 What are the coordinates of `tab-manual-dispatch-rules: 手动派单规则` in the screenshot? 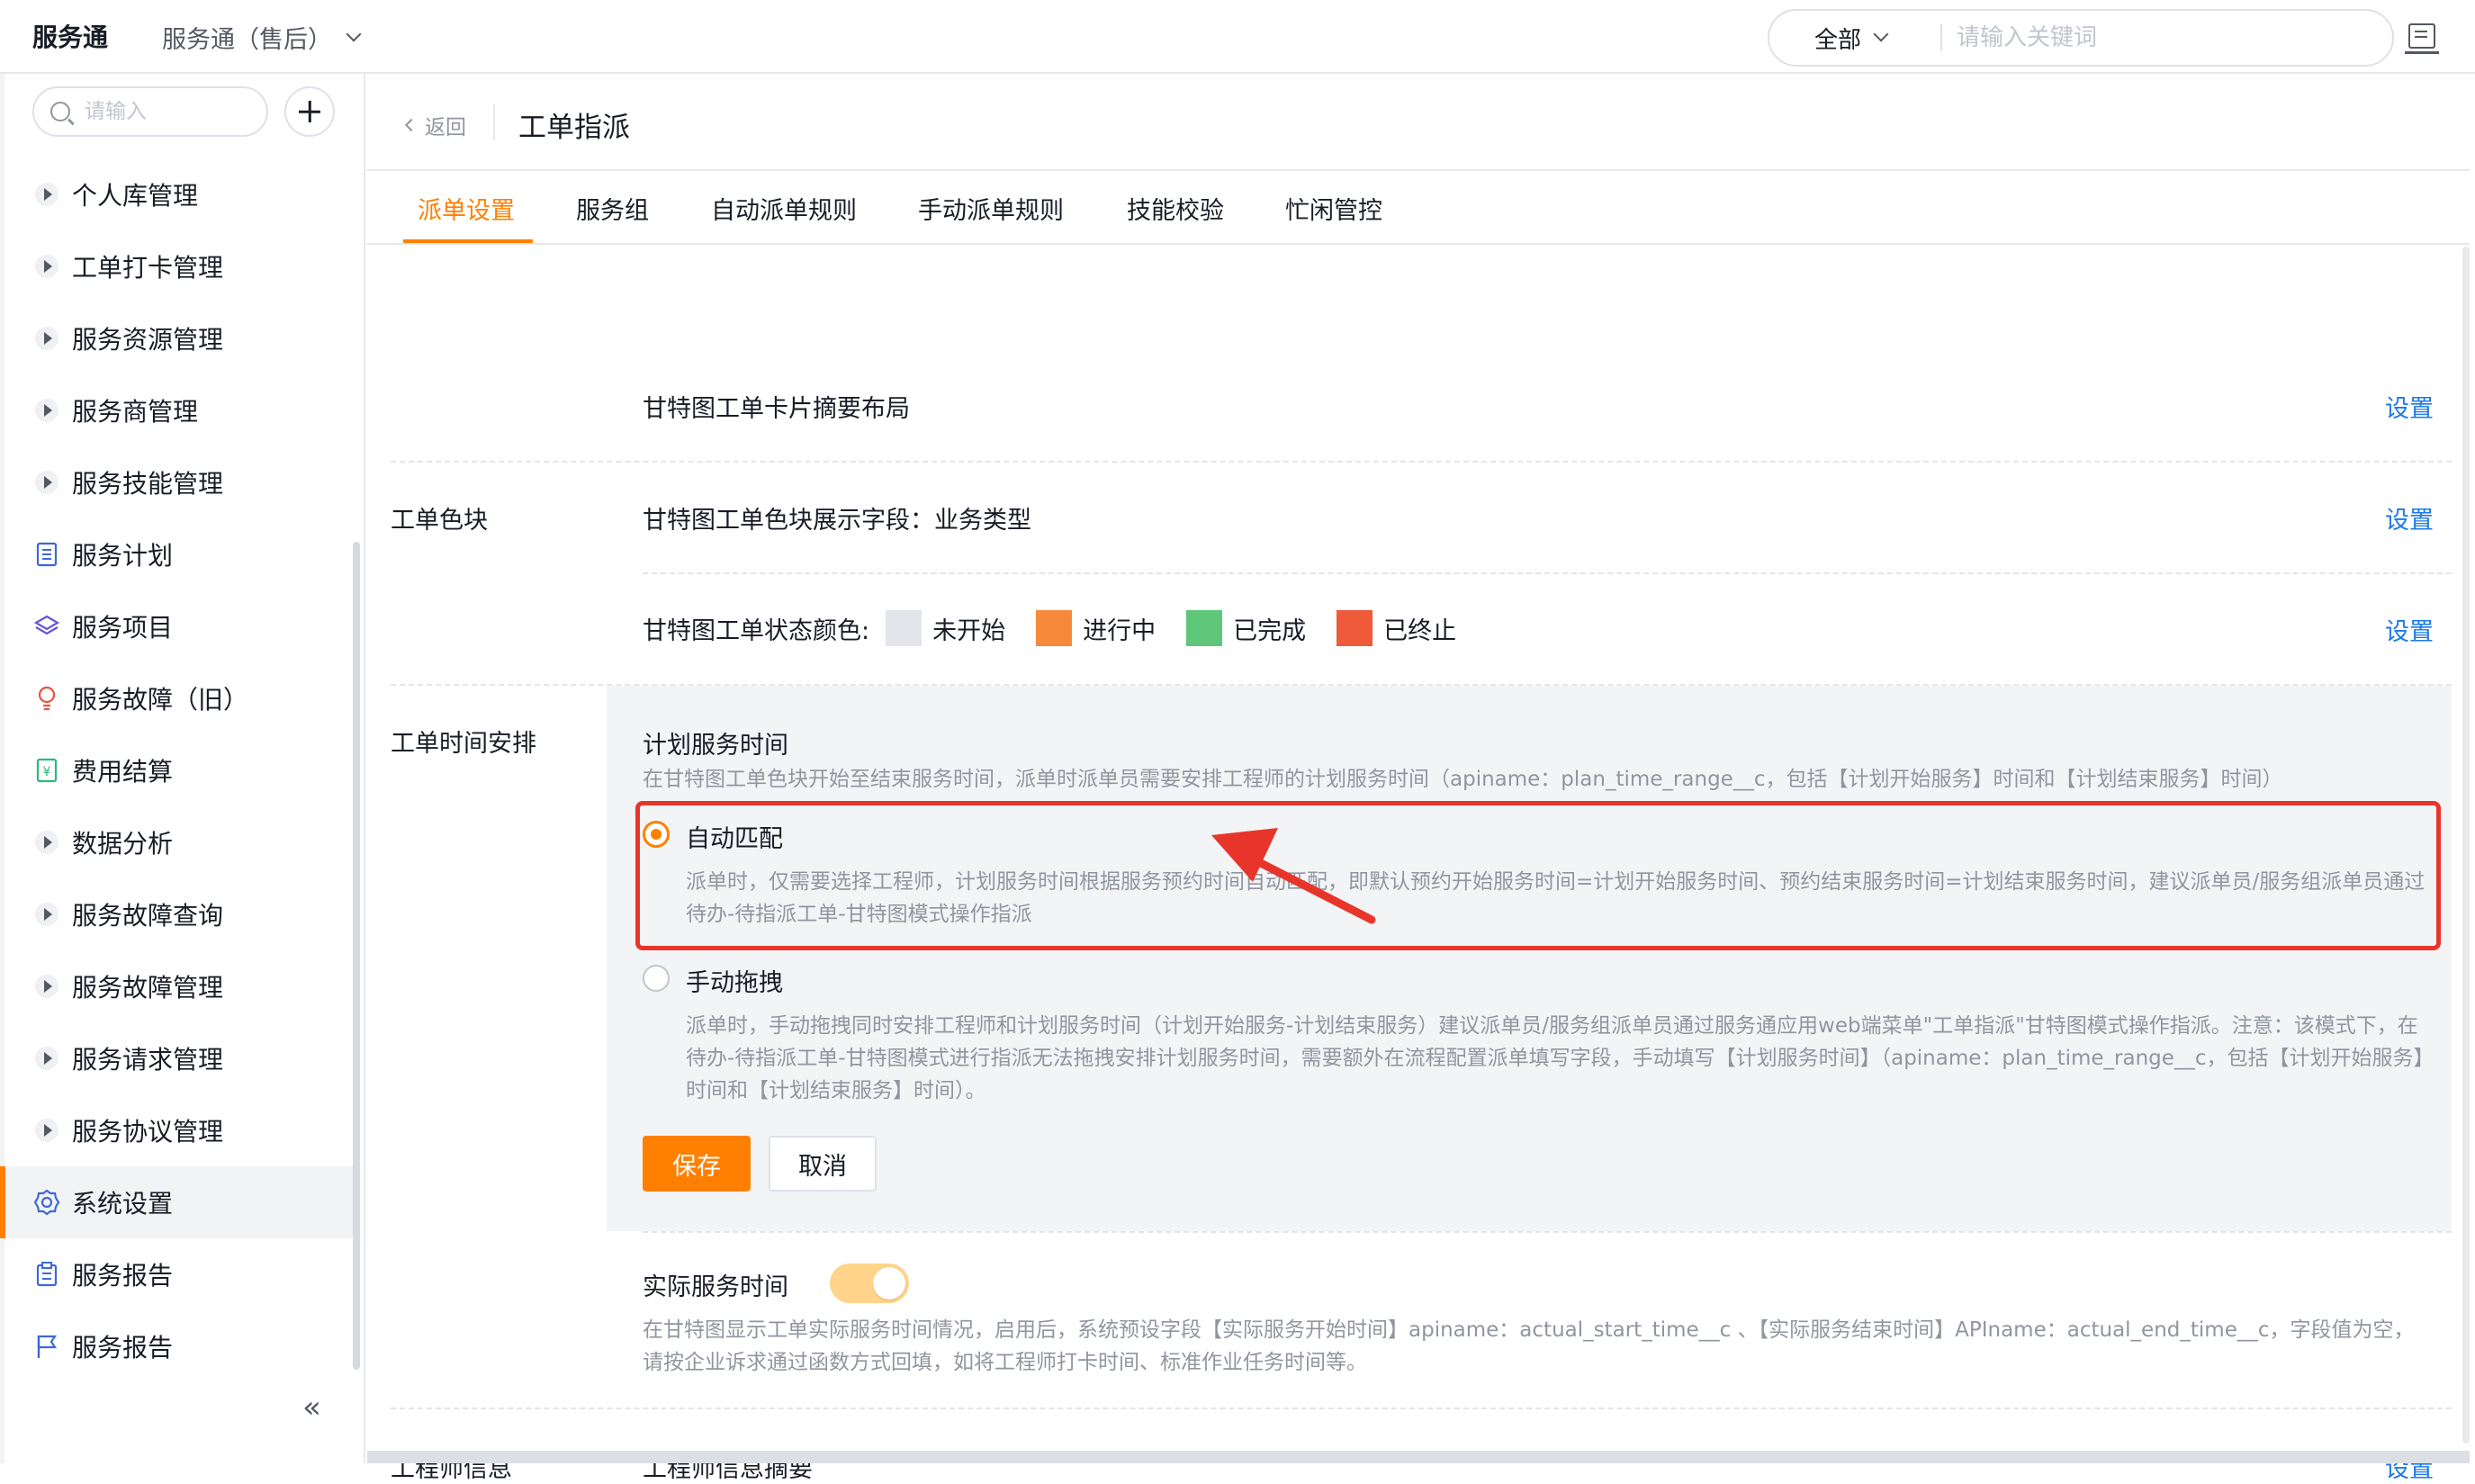 It's located at (991, 208).